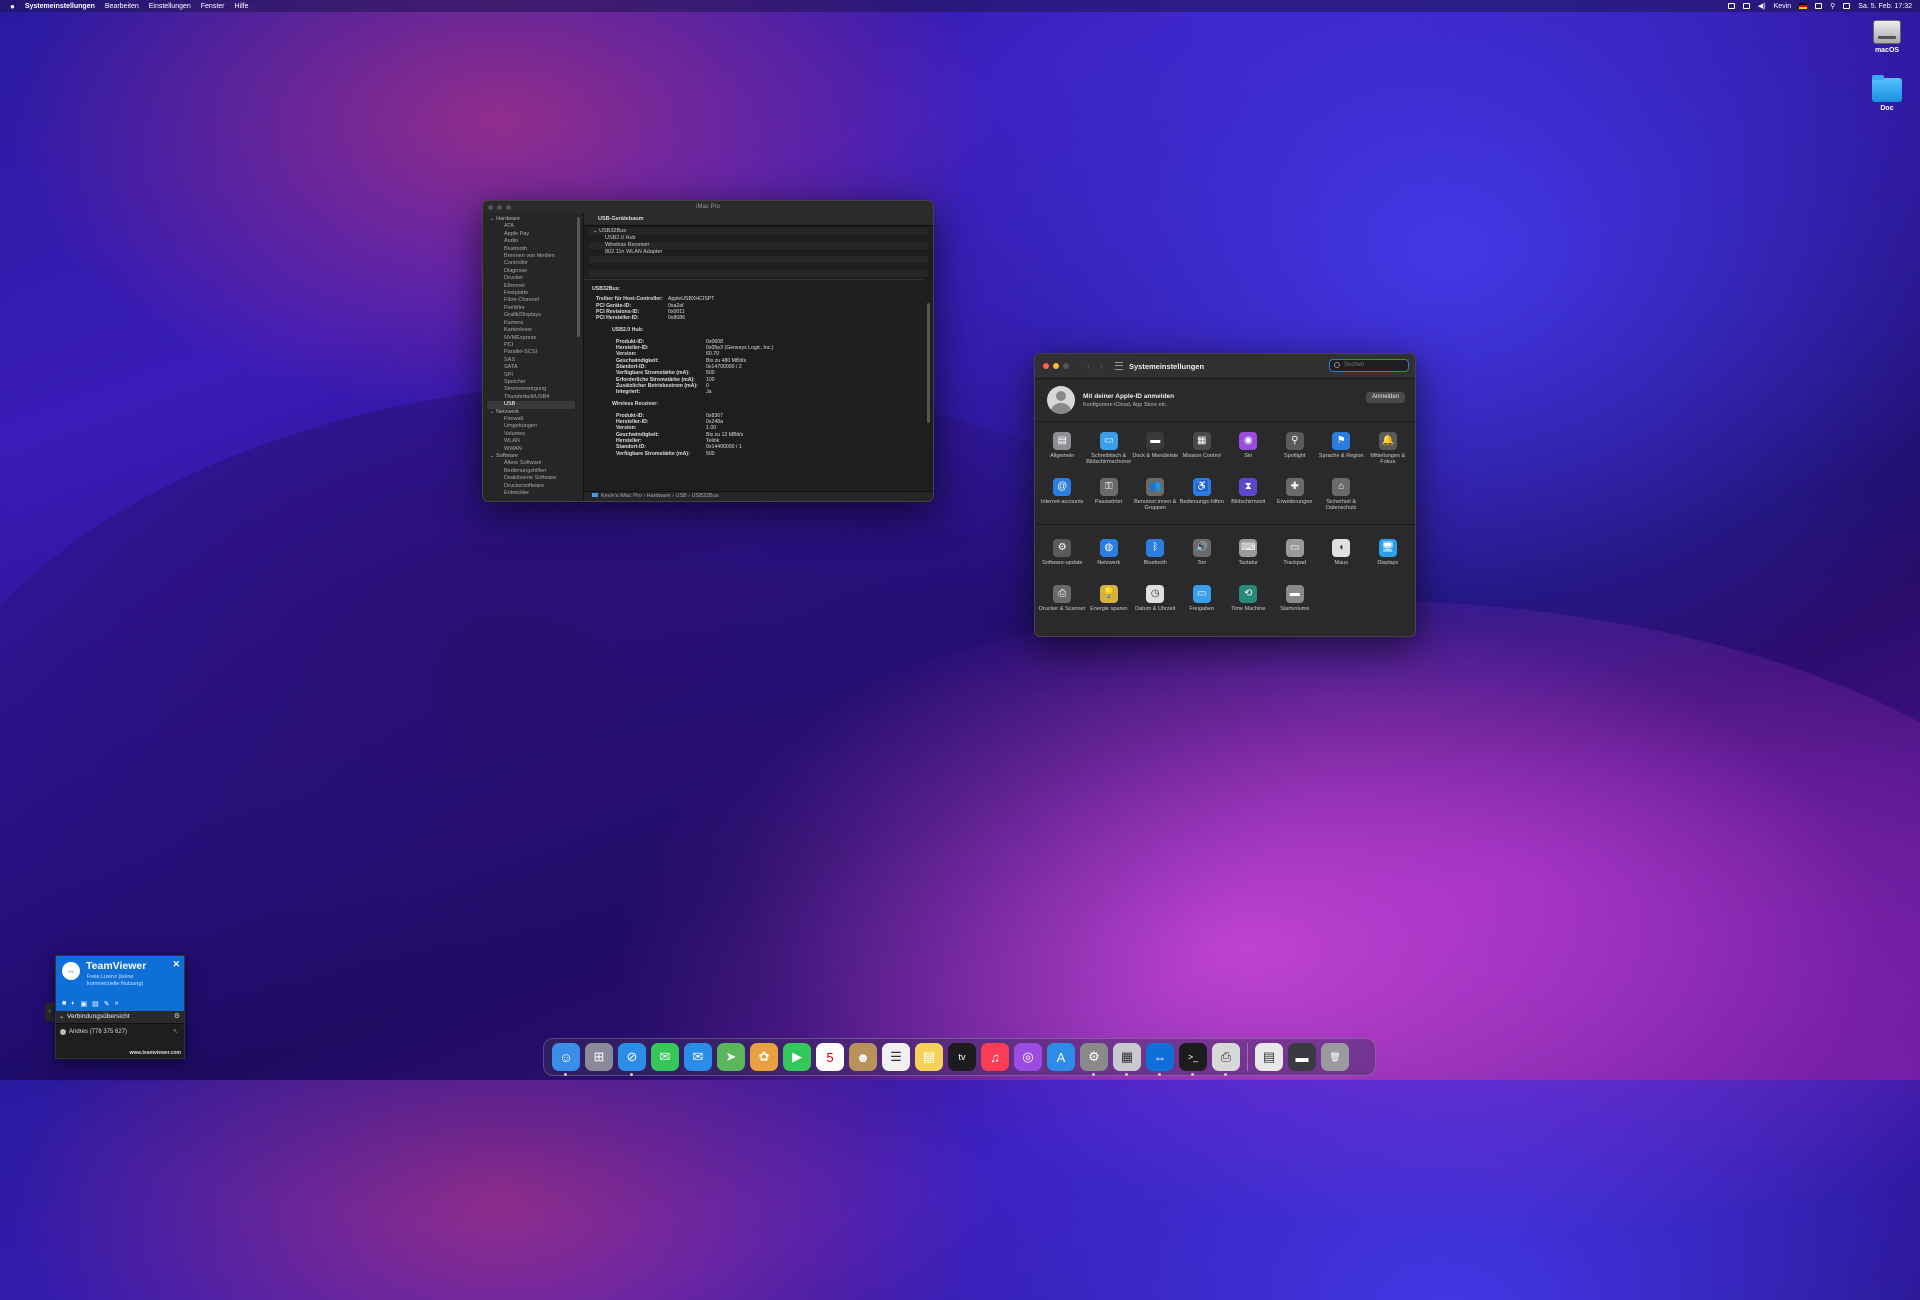 The image size is (1920, 1300). I want to click on app-store-icon: A, so click(1061, 1057).